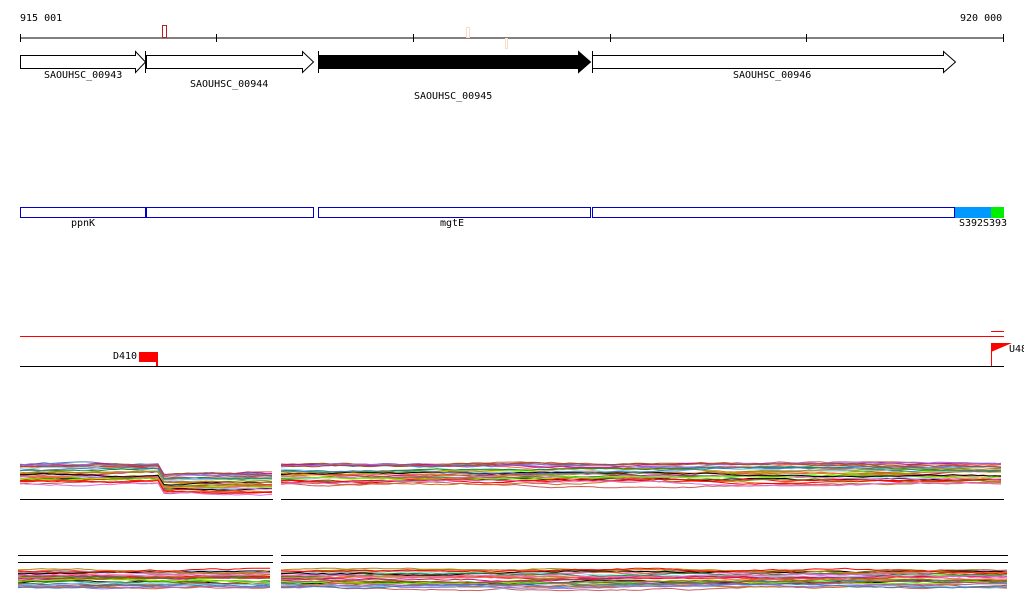 Image resolution: width=1024 pixels, height=611 pixels. Describe the element at coordinates (516, 349) in the screenshot. I see `feature-track` at that location.